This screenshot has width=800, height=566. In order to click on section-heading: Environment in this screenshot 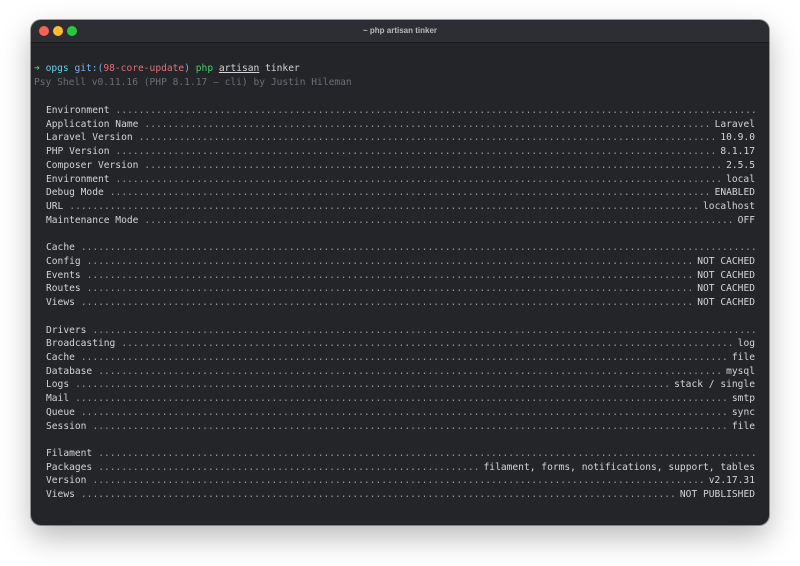, I will do `click(400, 111)`.